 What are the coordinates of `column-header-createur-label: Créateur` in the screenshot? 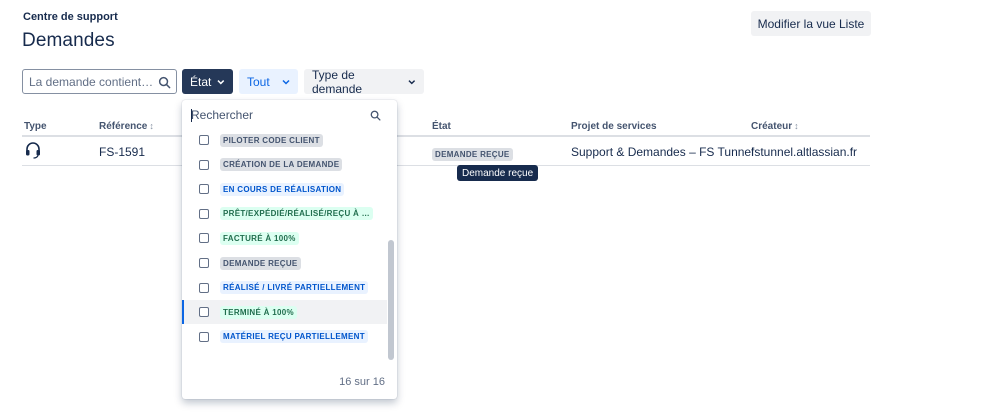 It's located at (772, 126).